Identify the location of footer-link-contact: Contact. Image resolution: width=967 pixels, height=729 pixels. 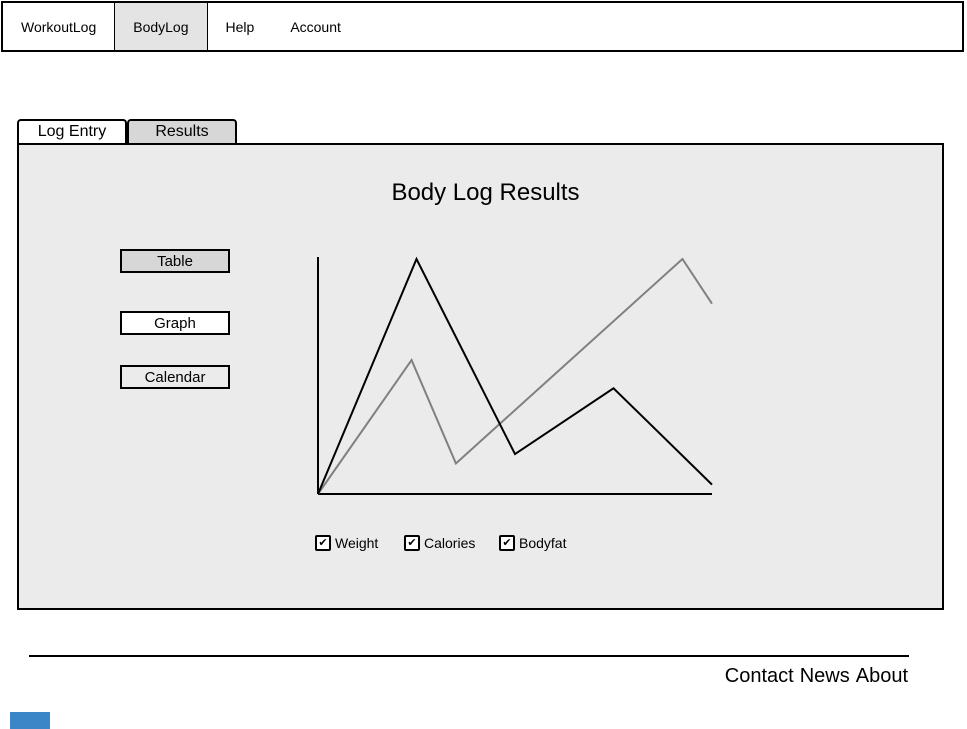
(759, 676).